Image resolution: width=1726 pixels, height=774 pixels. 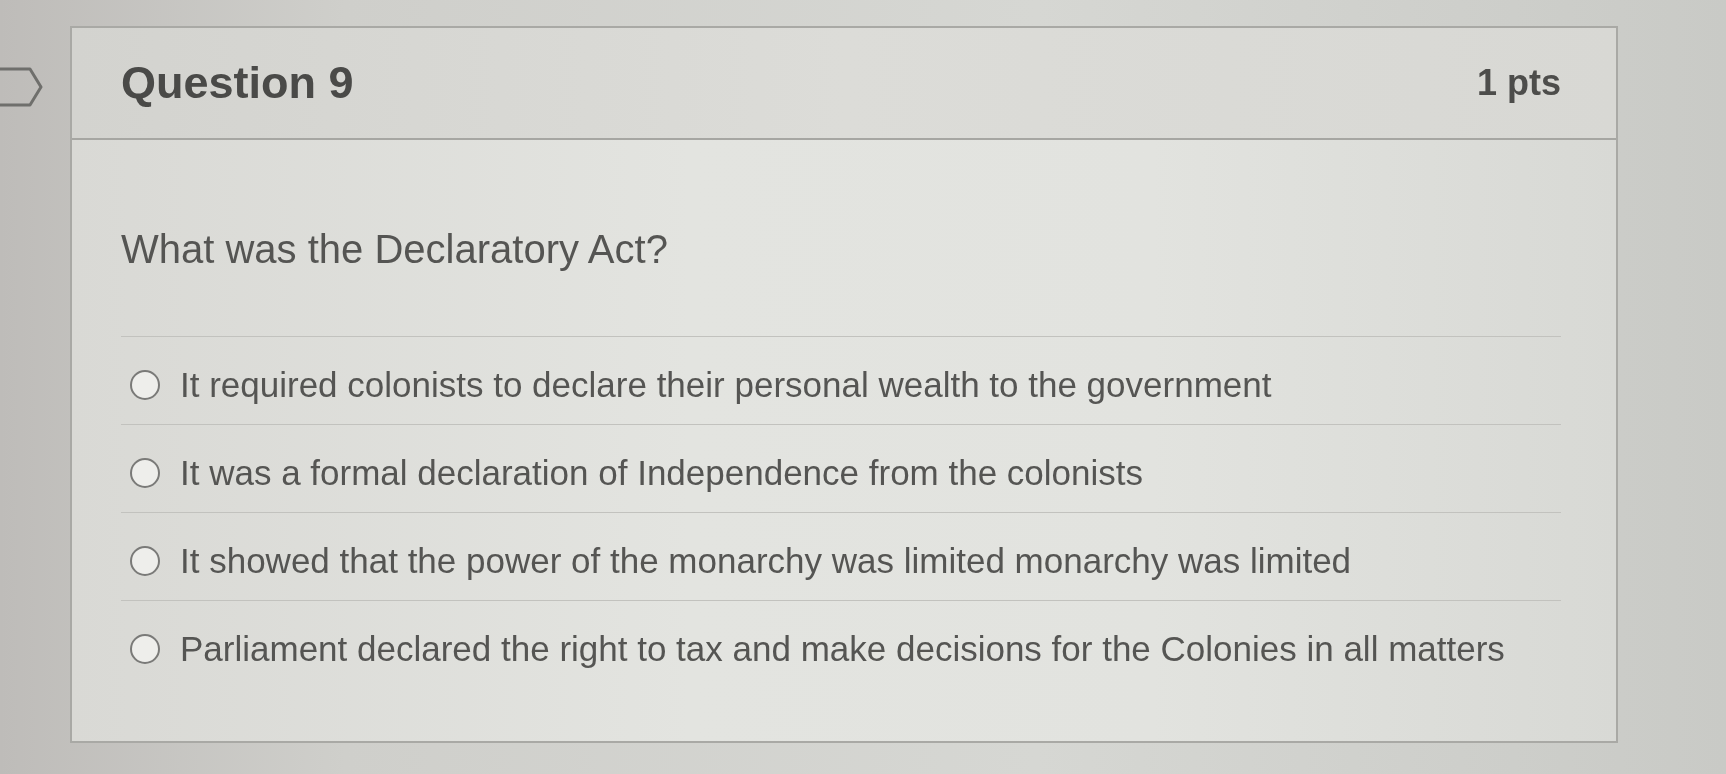 What do you see at coordinates (842, 648) in the screenshot?
I see `answer-option: Parliament declared the right to tax and make decisions for the Colonies in all matters` at bounding box center [842, 648].